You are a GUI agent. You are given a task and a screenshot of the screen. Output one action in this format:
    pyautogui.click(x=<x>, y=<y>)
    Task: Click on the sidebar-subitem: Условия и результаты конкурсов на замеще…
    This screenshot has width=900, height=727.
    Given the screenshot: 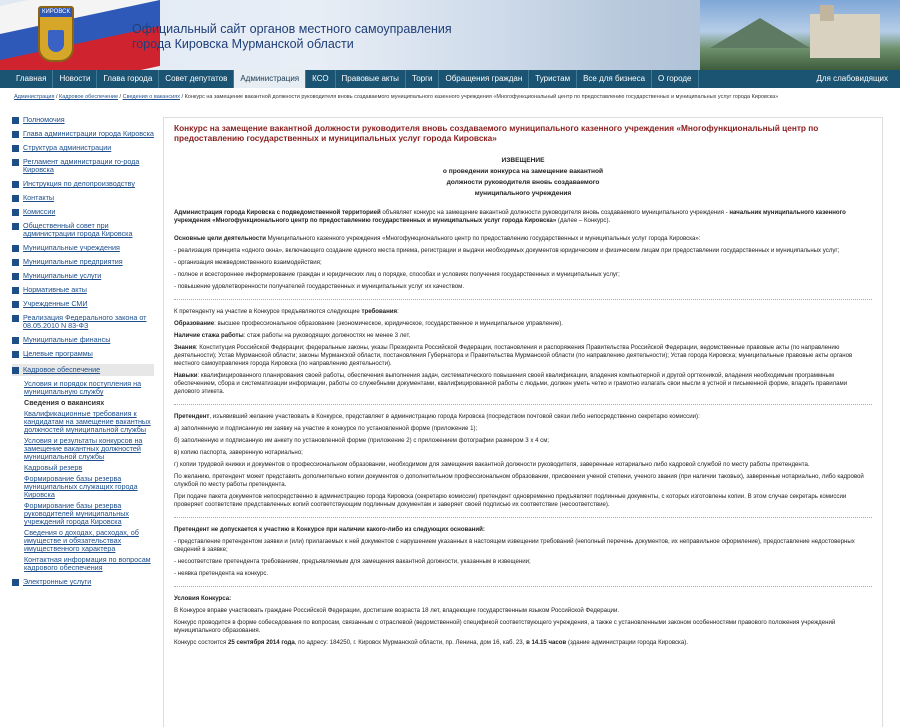 What is the action you would take?
    pyautogui.click(x=89, y=449)
    